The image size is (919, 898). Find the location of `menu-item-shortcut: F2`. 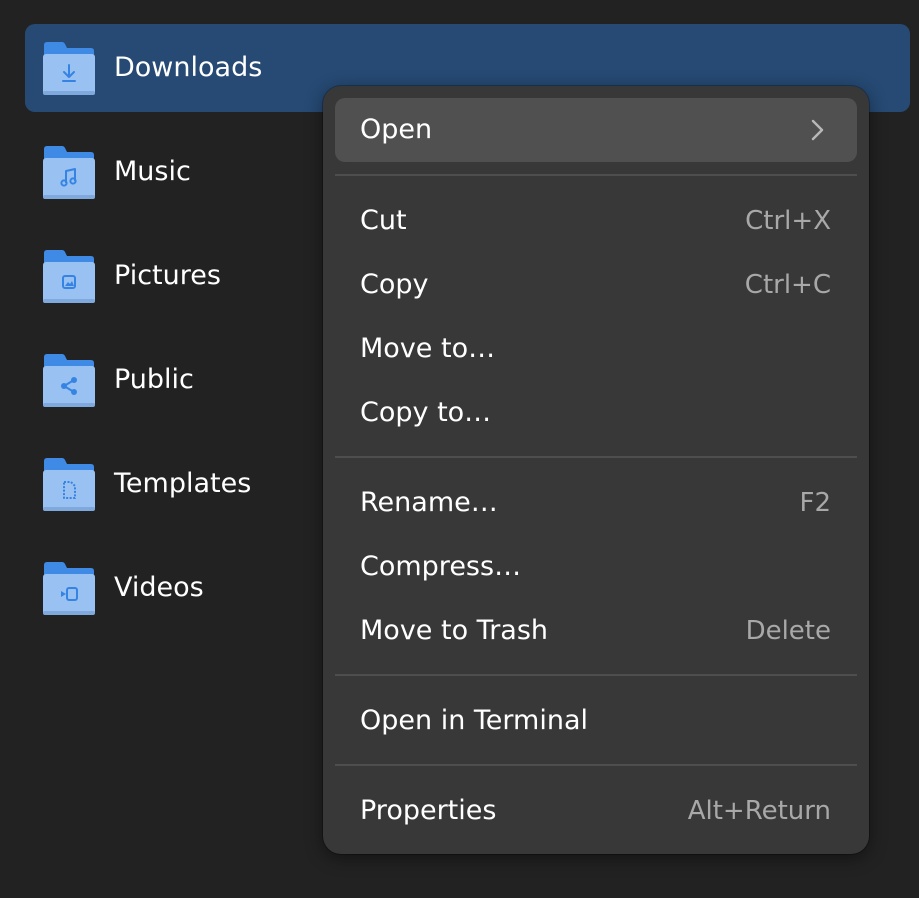

menu-item-shortcut: F2 is located at coordinates (815, 503).